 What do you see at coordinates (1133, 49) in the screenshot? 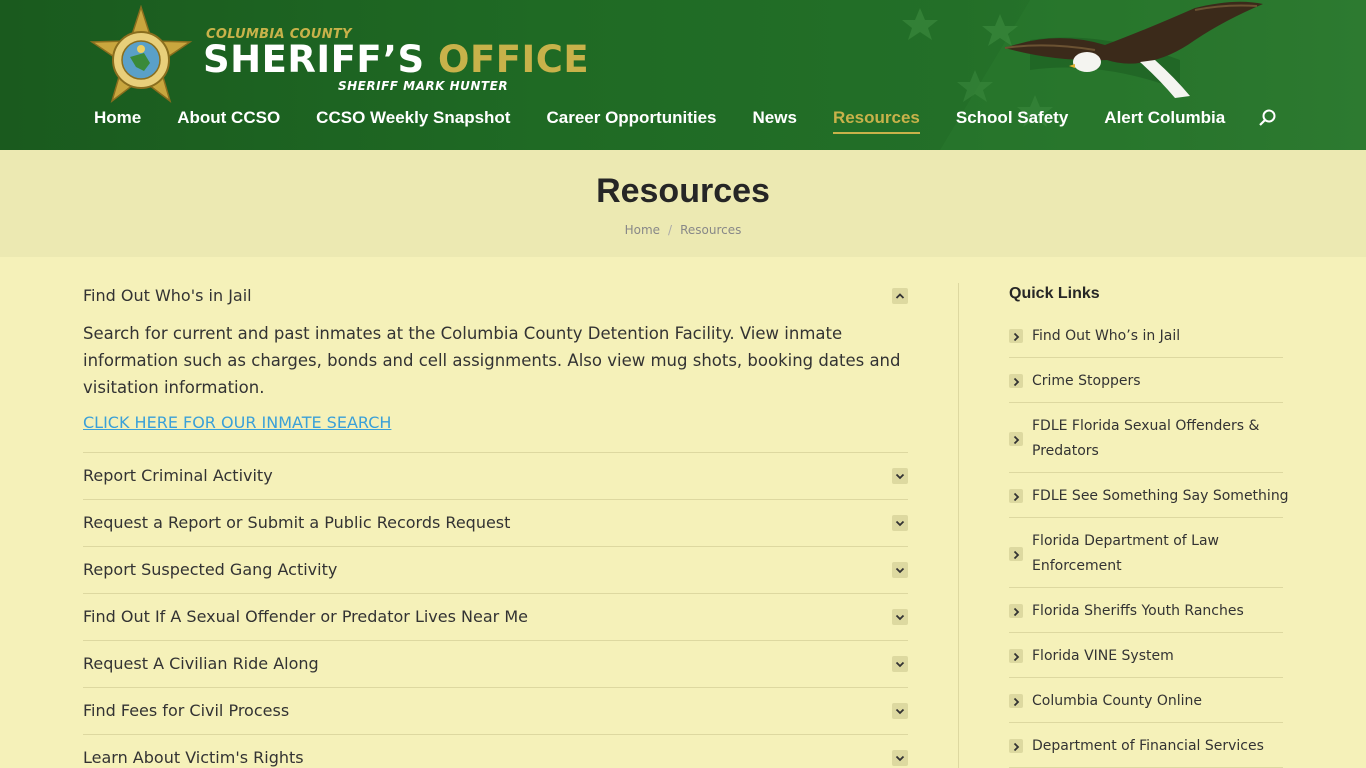
I see `eagle-image` at bounding box center [1133, 49].